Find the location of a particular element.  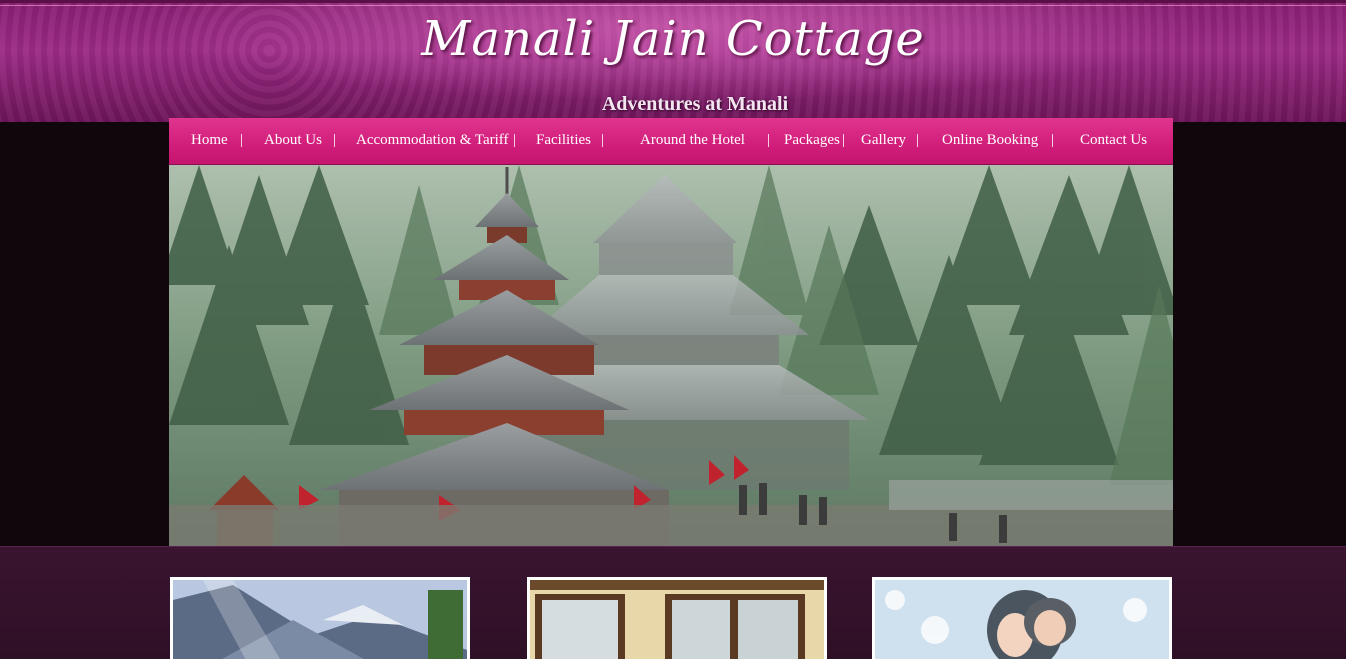

thumbnail-mountain-valley is located at coordinates (320, 618).